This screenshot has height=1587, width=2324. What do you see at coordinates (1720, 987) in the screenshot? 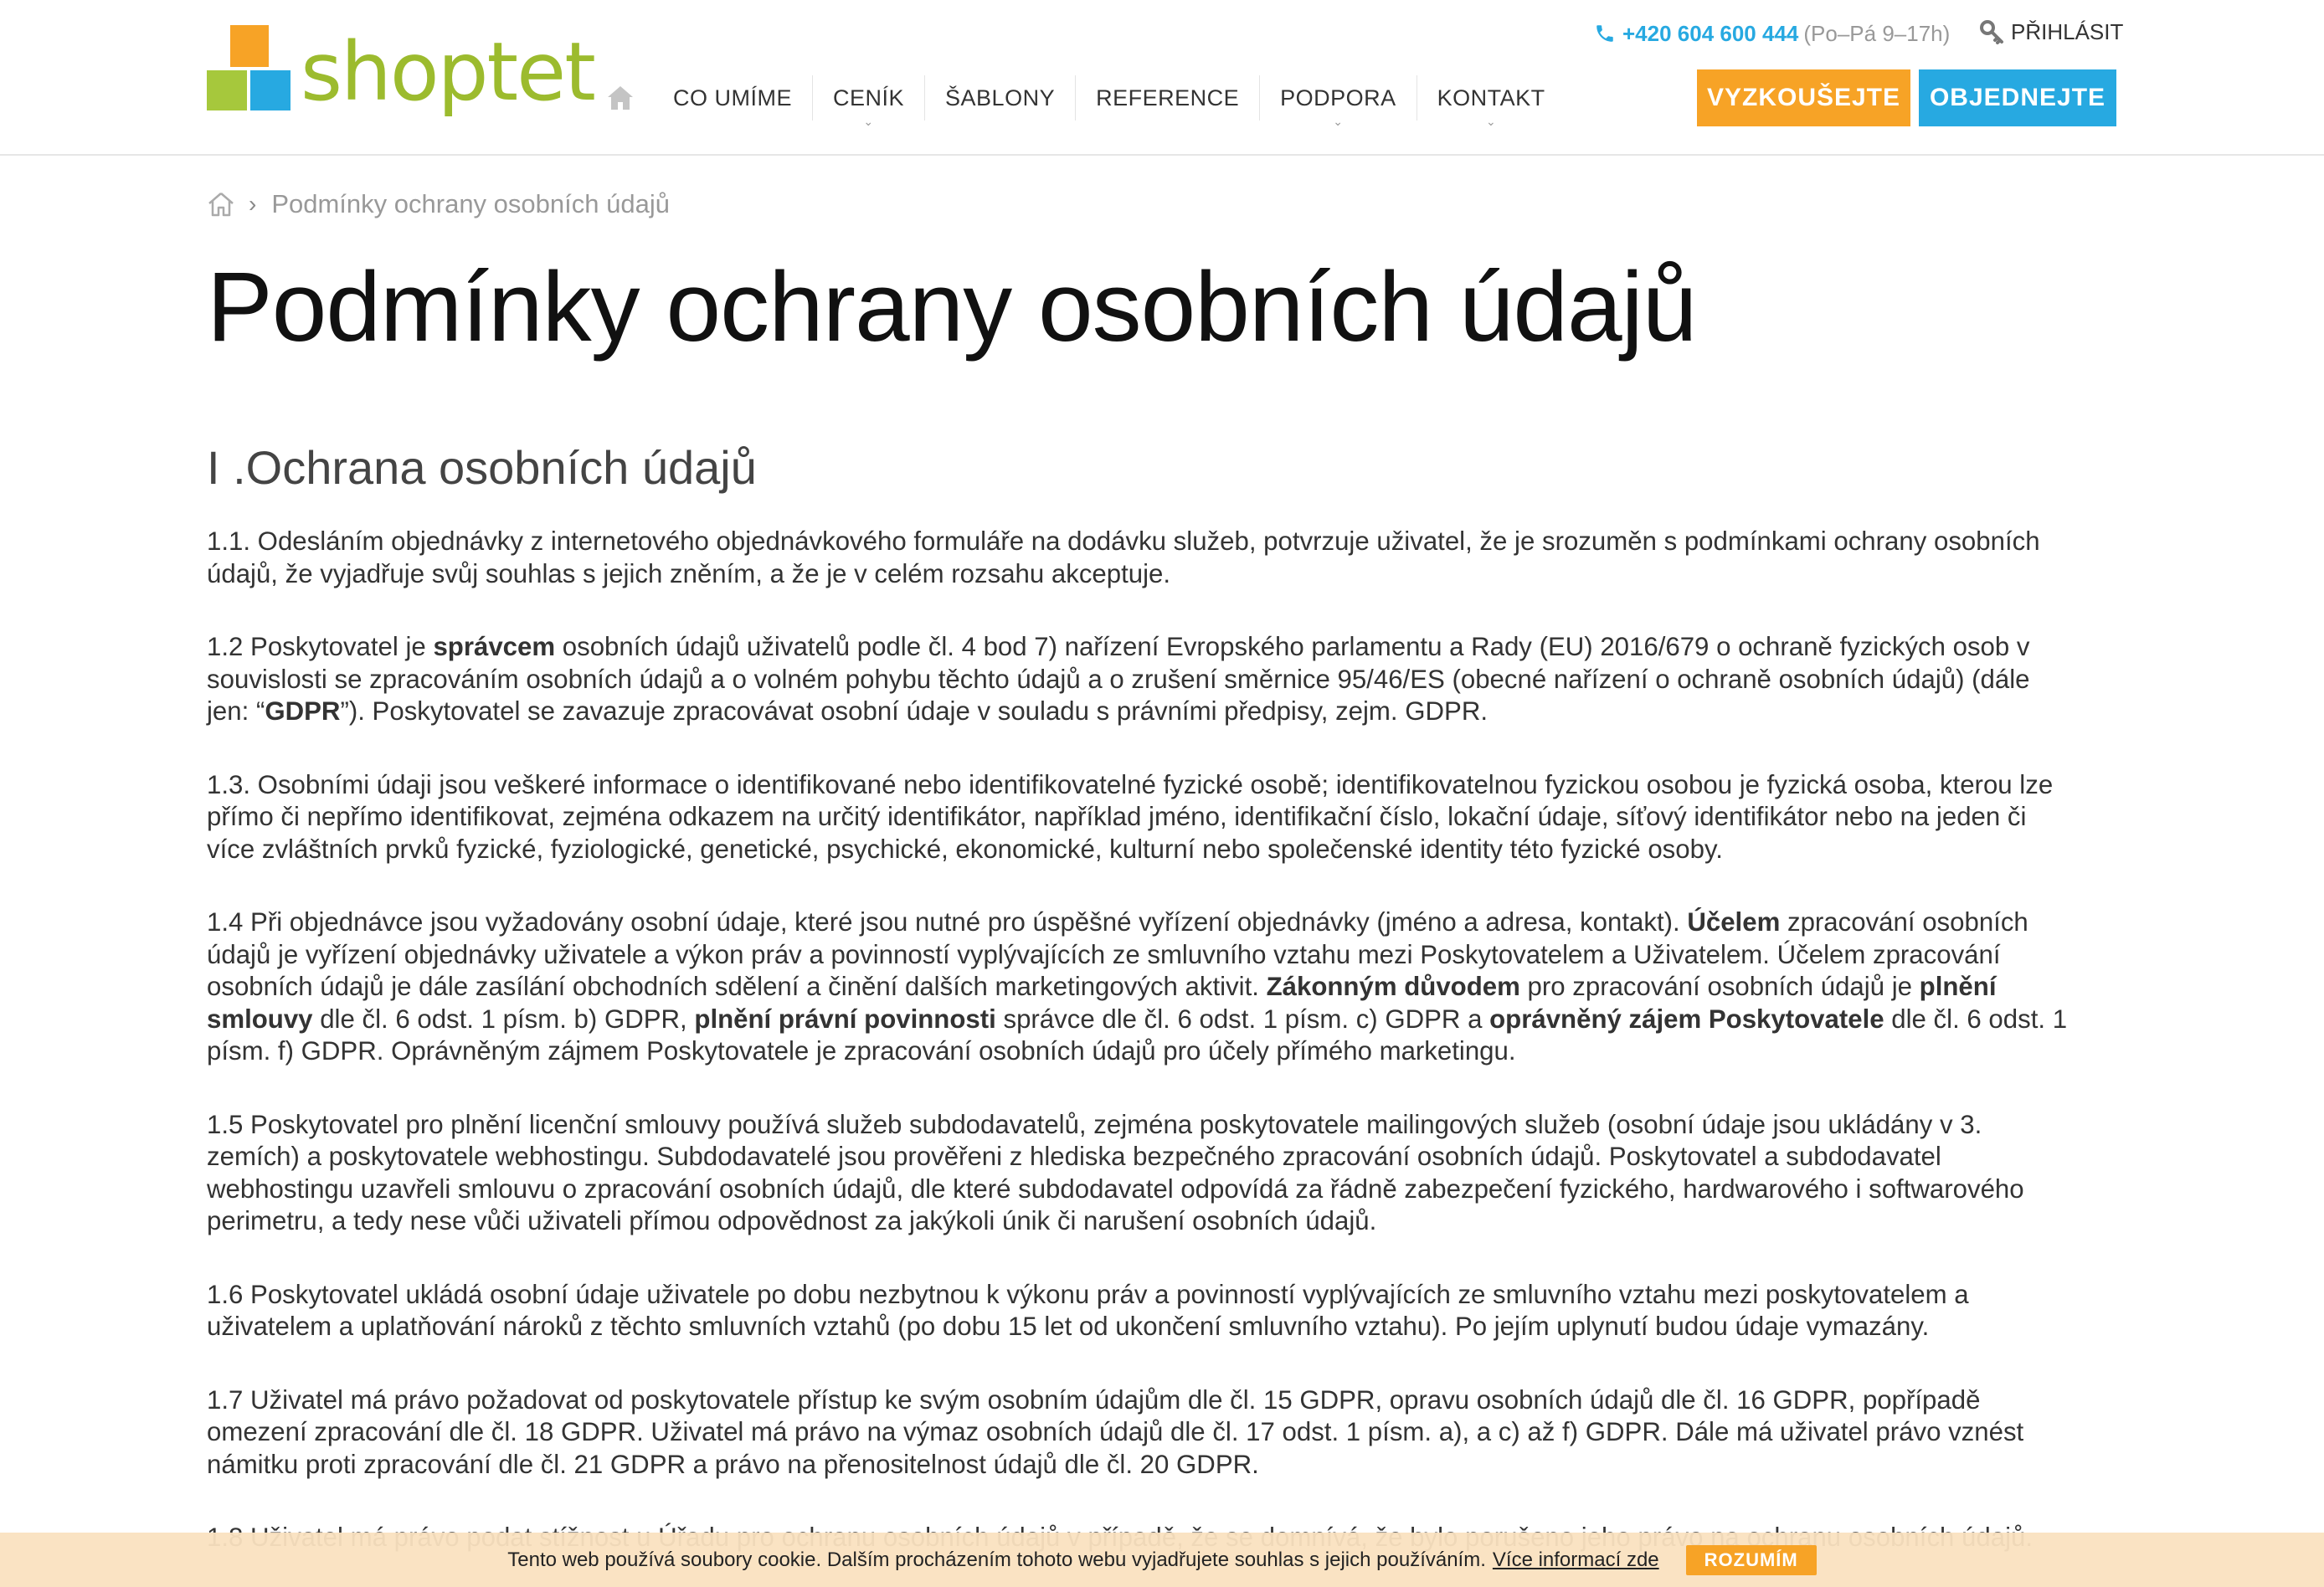
I see `paragraph-text: pro zpracování osobních údajů je` at bounding box center [1720, 987].